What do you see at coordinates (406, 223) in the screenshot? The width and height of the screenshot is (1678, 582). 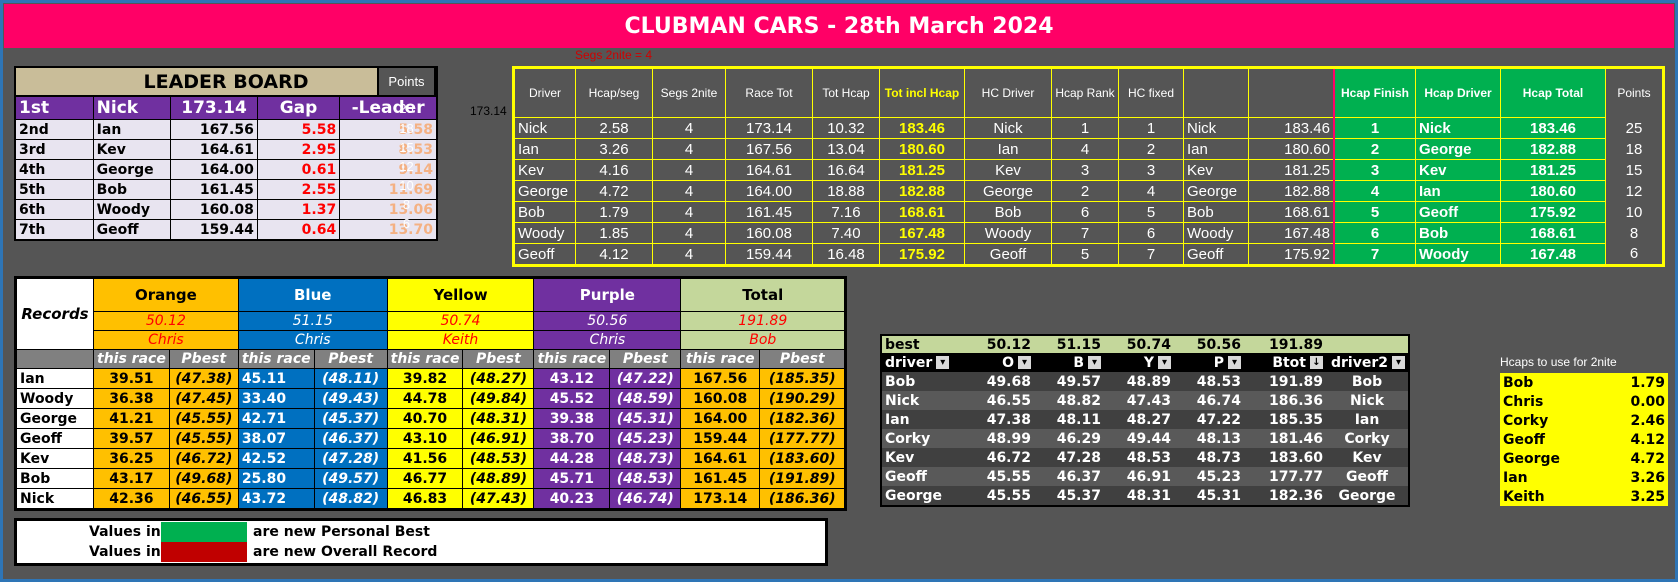 I see `points-cell: 6` at bounding box center [406, 223].